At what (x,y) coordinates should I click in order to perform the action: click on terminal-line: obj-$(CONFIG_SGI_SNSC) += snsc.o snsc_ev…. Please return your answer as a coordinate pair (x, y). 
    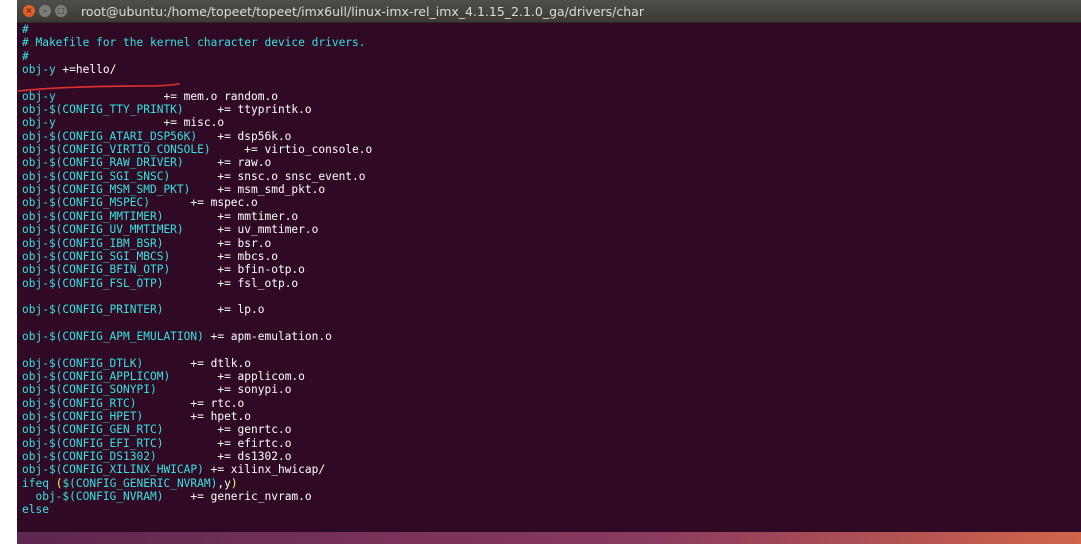
    Looking at the image, I should click on (551, 176).